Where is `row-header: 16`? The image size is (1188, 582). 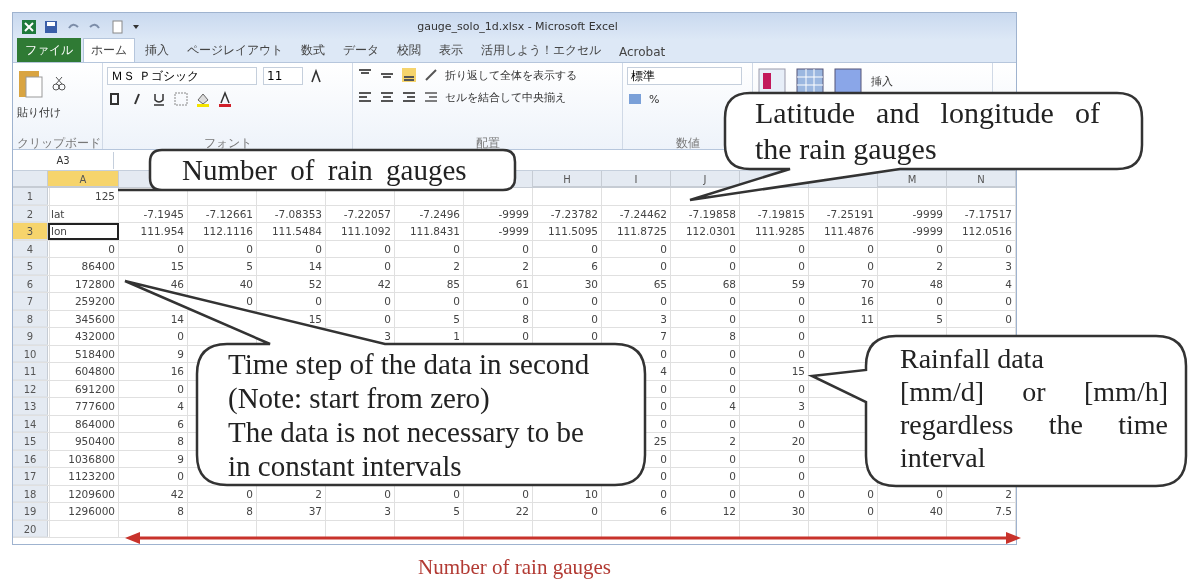
row-header: 16 is located at coordinates (30, 458).